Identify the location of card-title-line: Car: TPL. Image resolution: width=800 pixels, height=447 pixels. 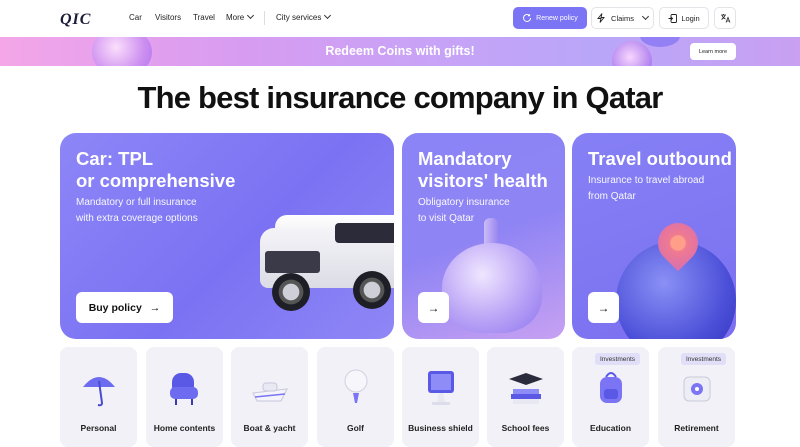
(115, 158).